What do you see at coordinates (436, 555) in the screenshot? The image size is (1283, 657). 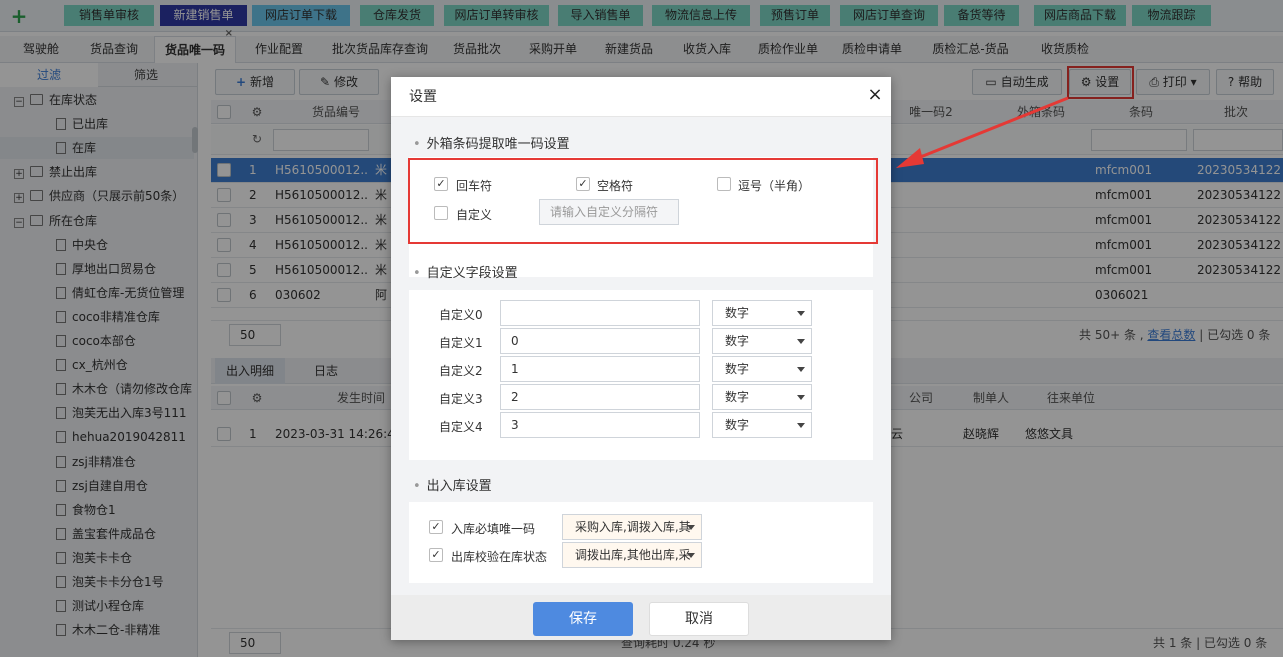 I see `outbound-check-checkbox: ✓` at bounding box center [436, 555].